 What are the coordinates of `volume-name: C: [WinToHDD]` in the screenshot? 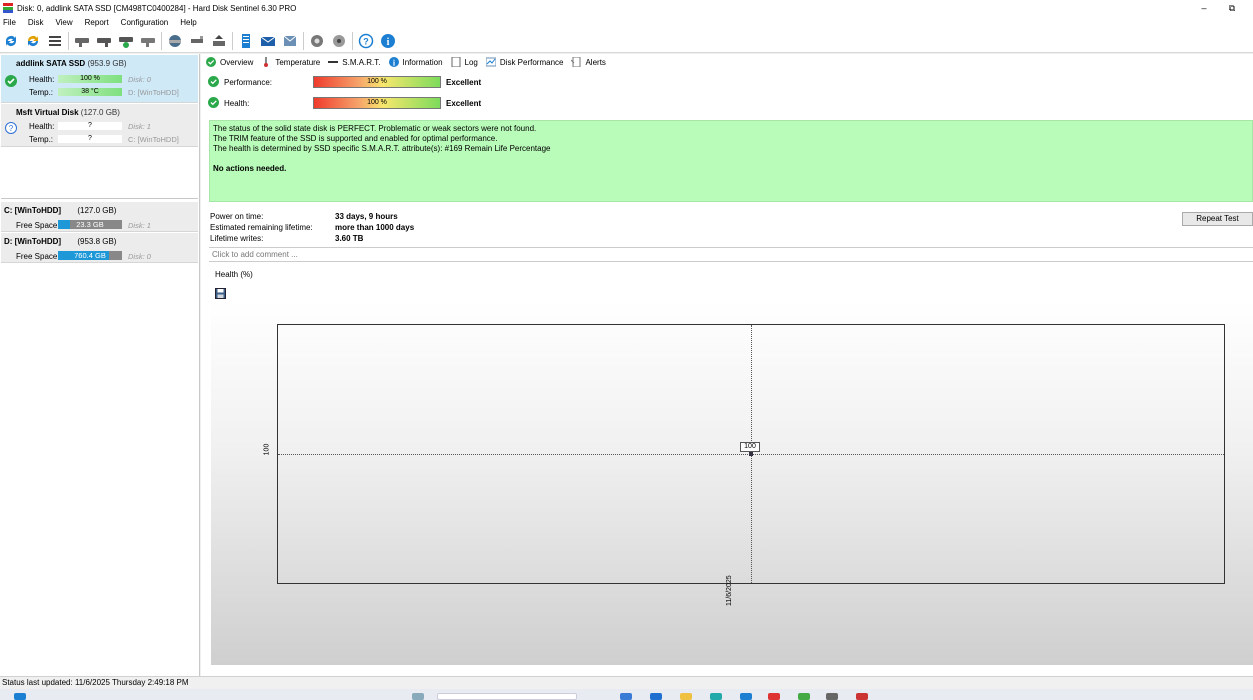 It's located at (33, 210).